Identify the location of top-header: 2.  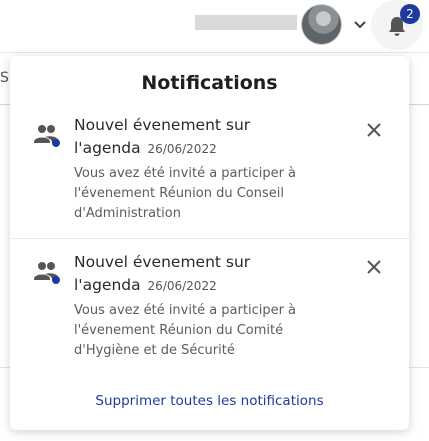
(214, 26).